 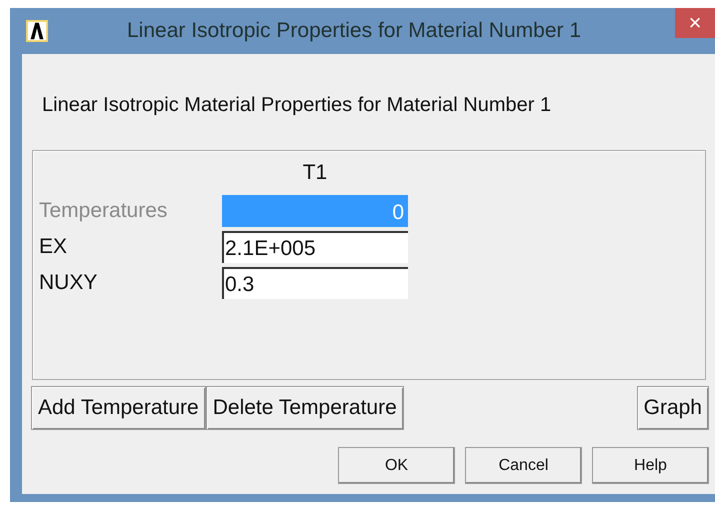 I want to click on close-button: ×, so click(x=695, y=23).